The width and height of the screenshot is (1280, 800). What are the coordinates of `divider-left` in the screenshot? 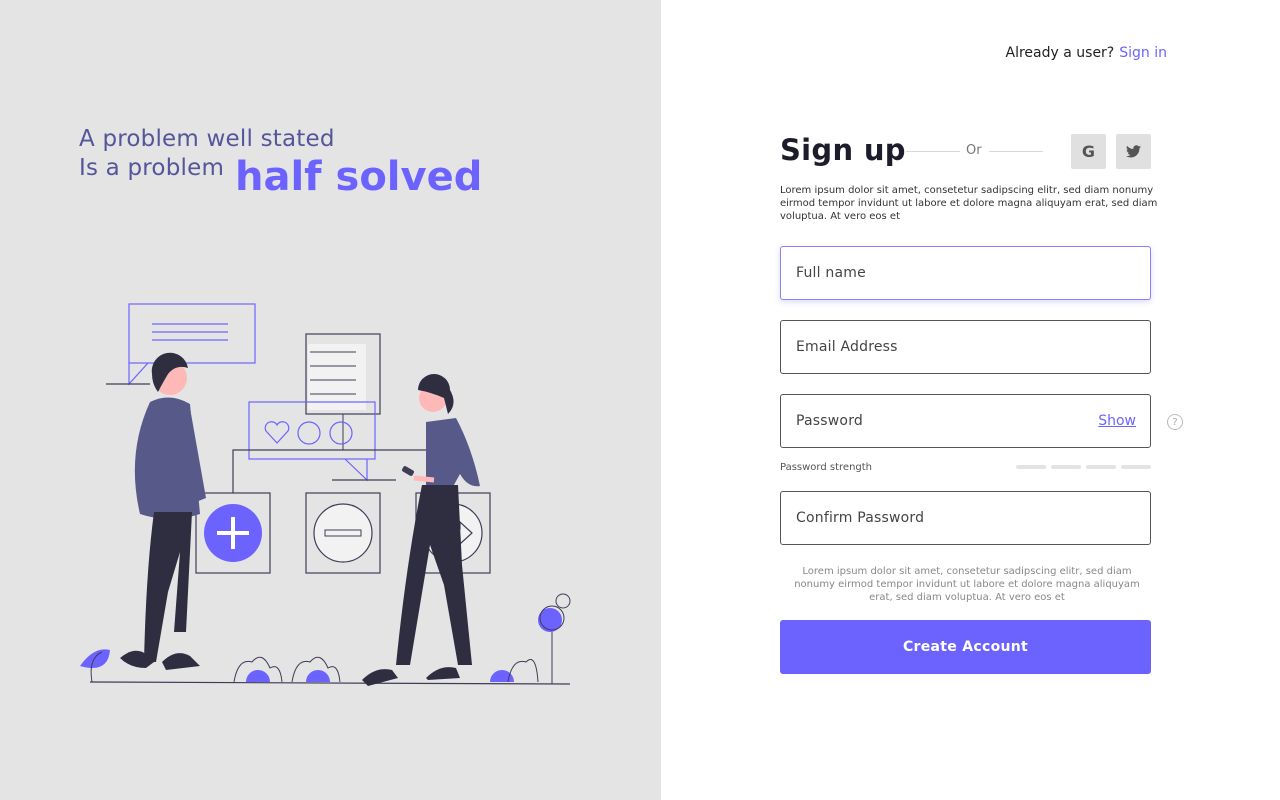 It's located at (933, 151).